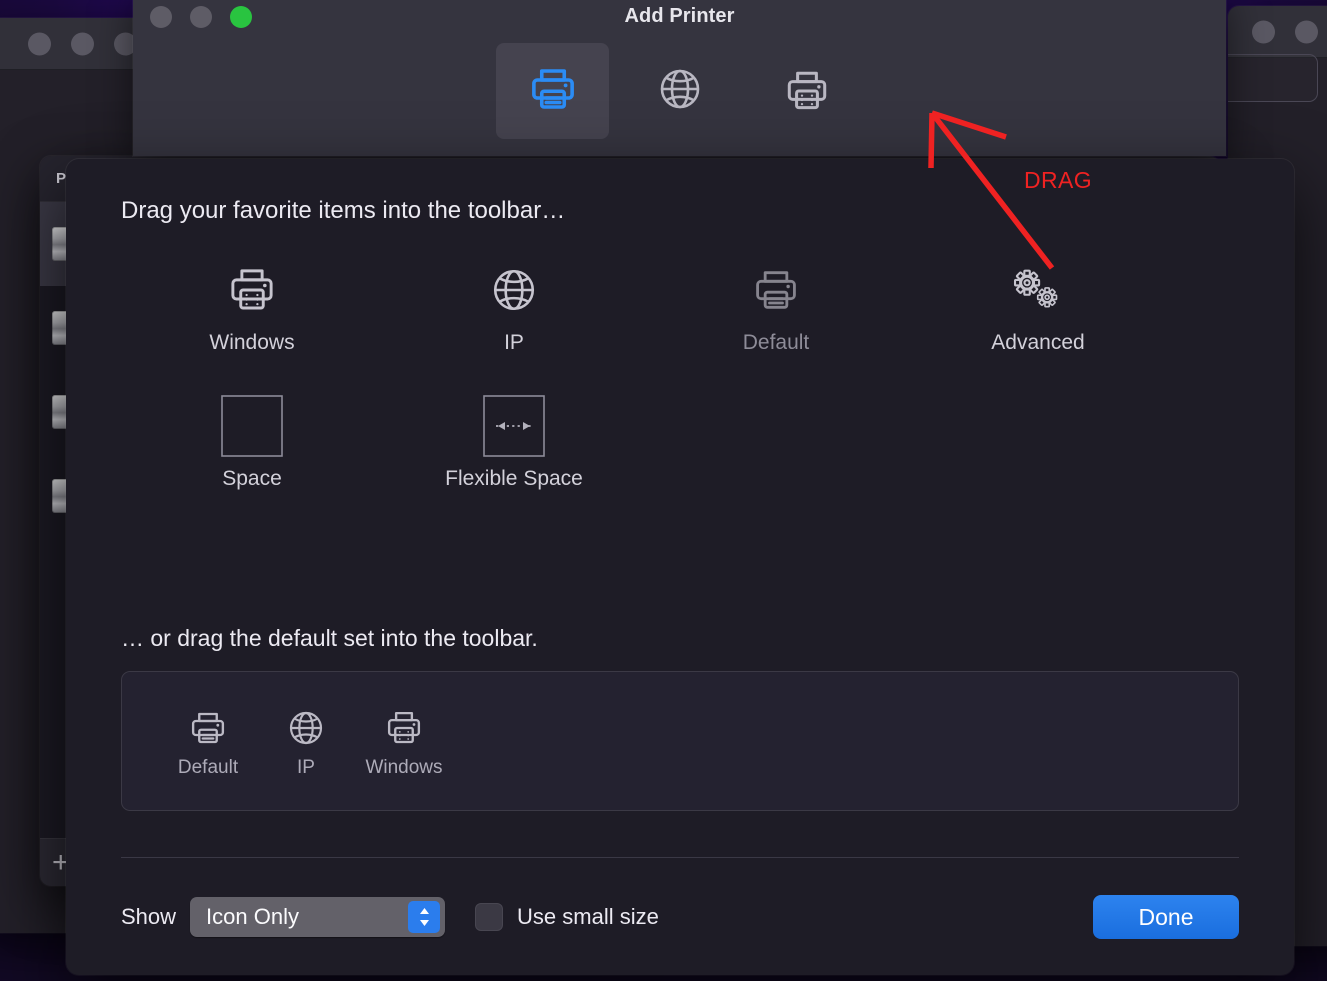 The width and height of the screenshot is (1327, 981). Describe the element at coordinates (252, 426) in the screenshot. I see `space-icon` at that location.